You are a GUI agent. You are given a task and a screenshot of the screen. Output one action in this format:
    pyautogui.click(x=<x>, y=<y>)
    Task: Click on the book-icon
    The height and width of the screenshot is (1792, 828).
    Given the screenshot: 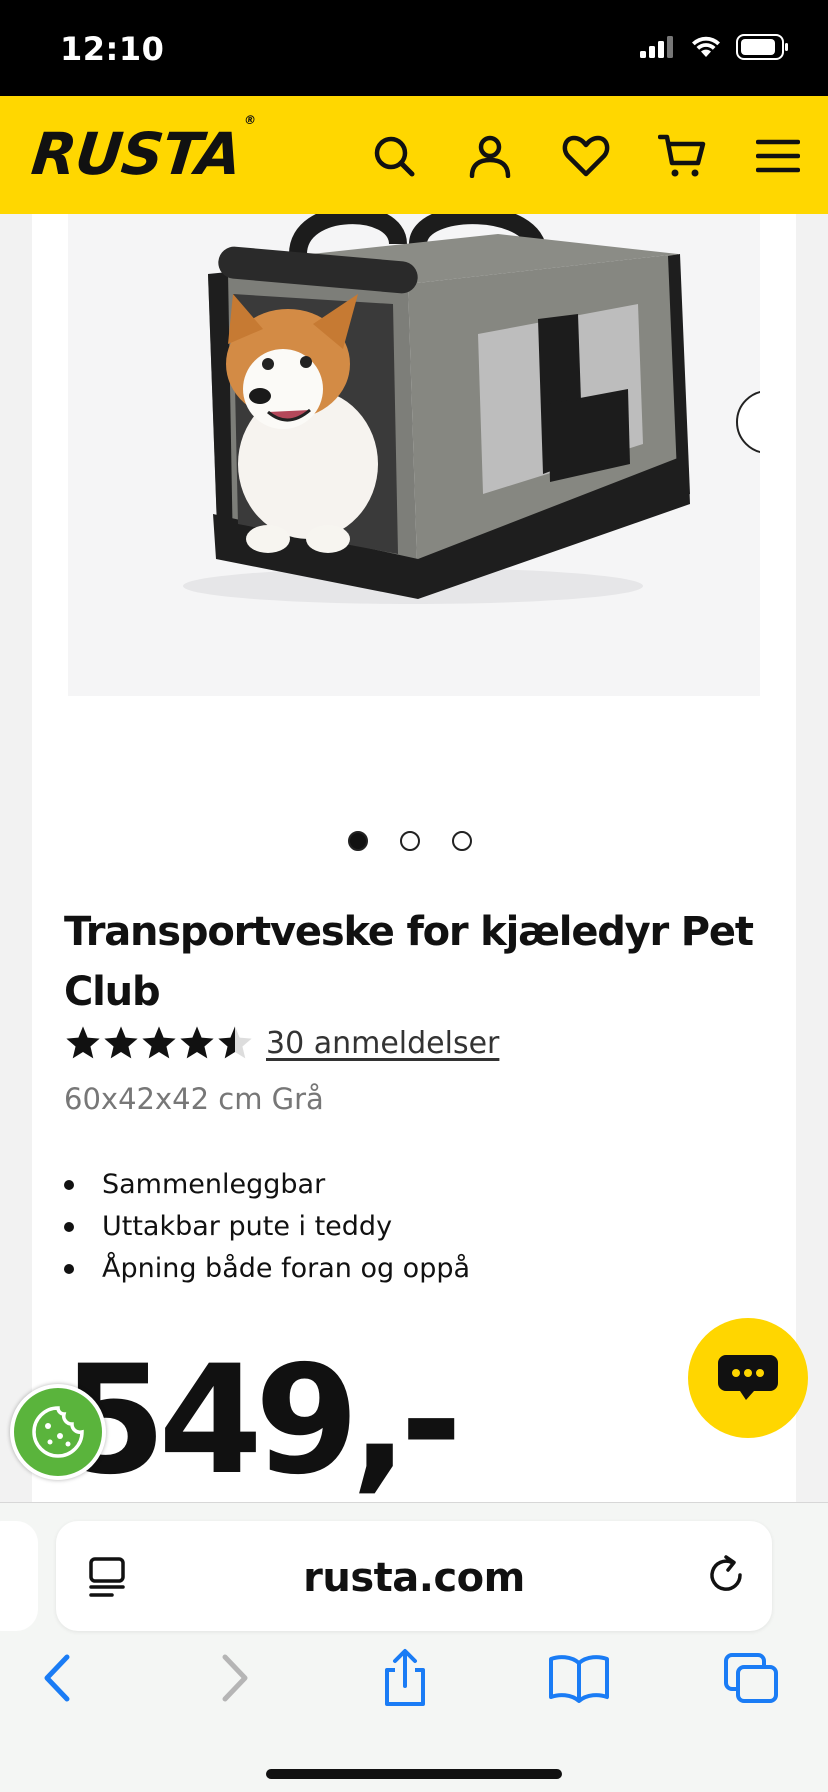 What is the action you would take?
    pyautogui.click(x=579, y=1679)
    